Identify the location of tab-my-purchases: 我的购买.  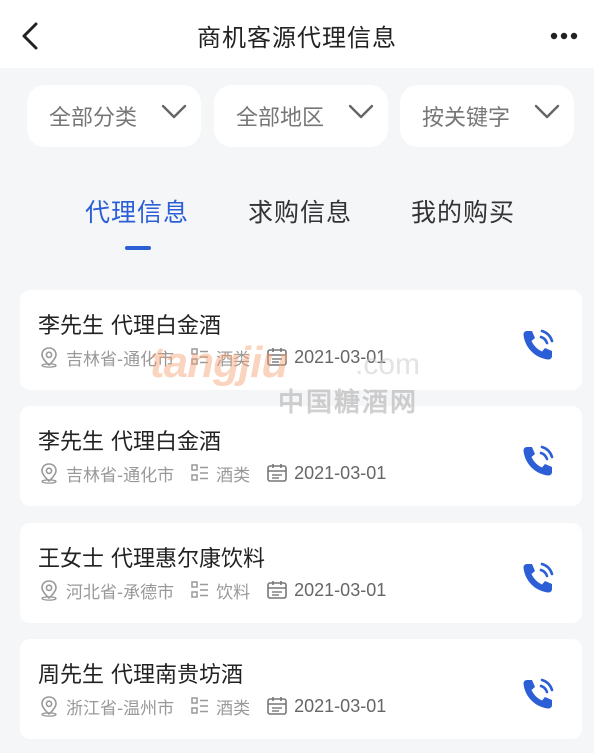
(463, 211).